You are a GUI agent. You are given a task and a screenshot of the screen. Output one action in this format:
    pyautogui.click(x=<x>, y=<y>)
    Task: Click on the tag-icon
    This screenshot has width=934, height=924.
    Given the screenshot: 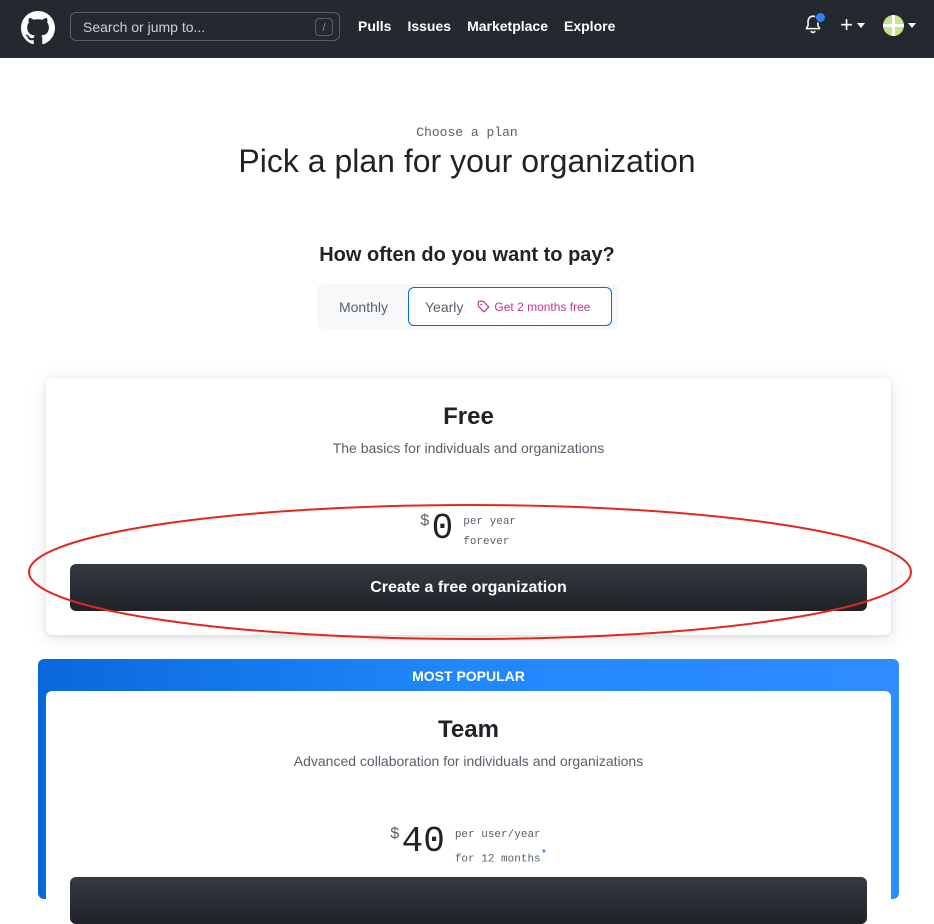 What is the action you would take?
    pyautogui.click(x=484, y=306)
    